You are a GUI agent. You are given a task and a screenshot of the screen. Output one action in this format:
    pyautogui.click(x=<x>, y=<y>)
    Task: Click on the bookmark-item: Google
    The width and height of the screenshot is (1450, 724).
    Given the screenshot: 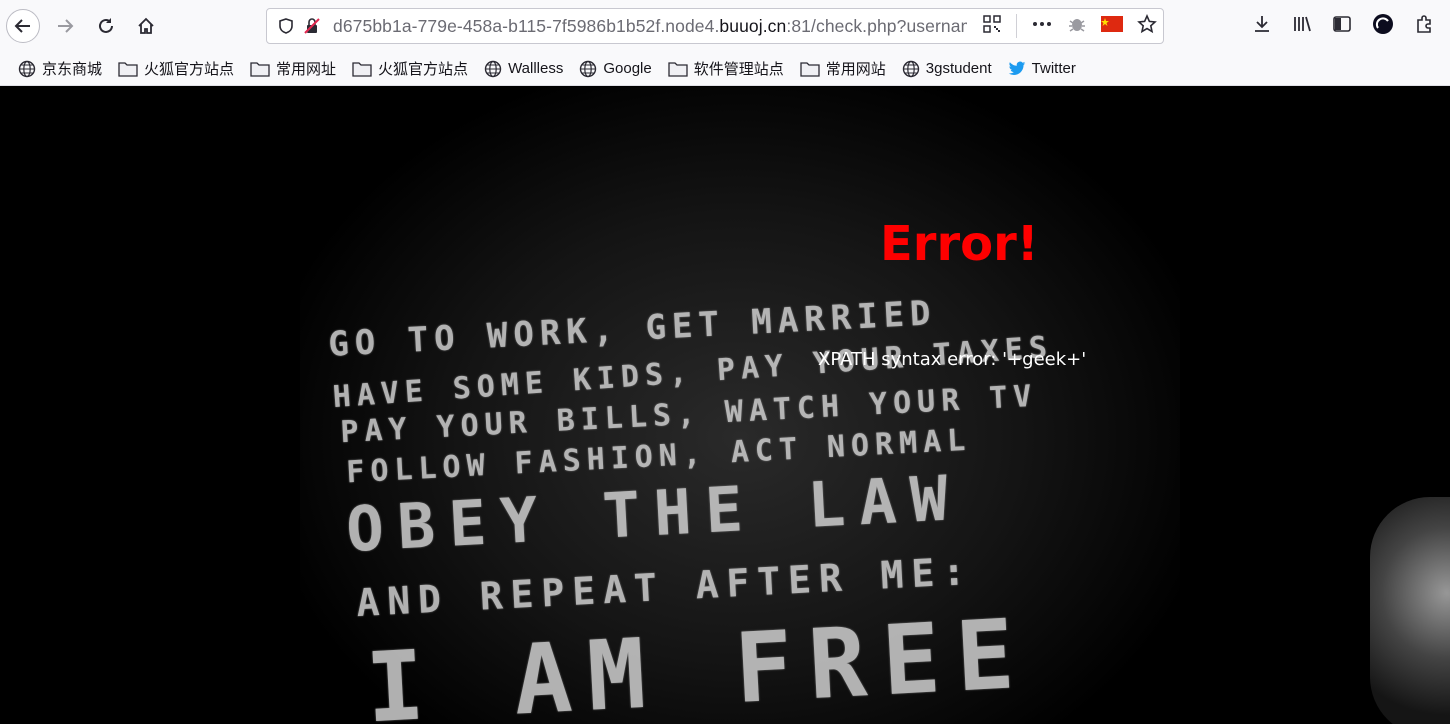 What is the action you would take?
    pyautogui.click(x=615, y=69)
    